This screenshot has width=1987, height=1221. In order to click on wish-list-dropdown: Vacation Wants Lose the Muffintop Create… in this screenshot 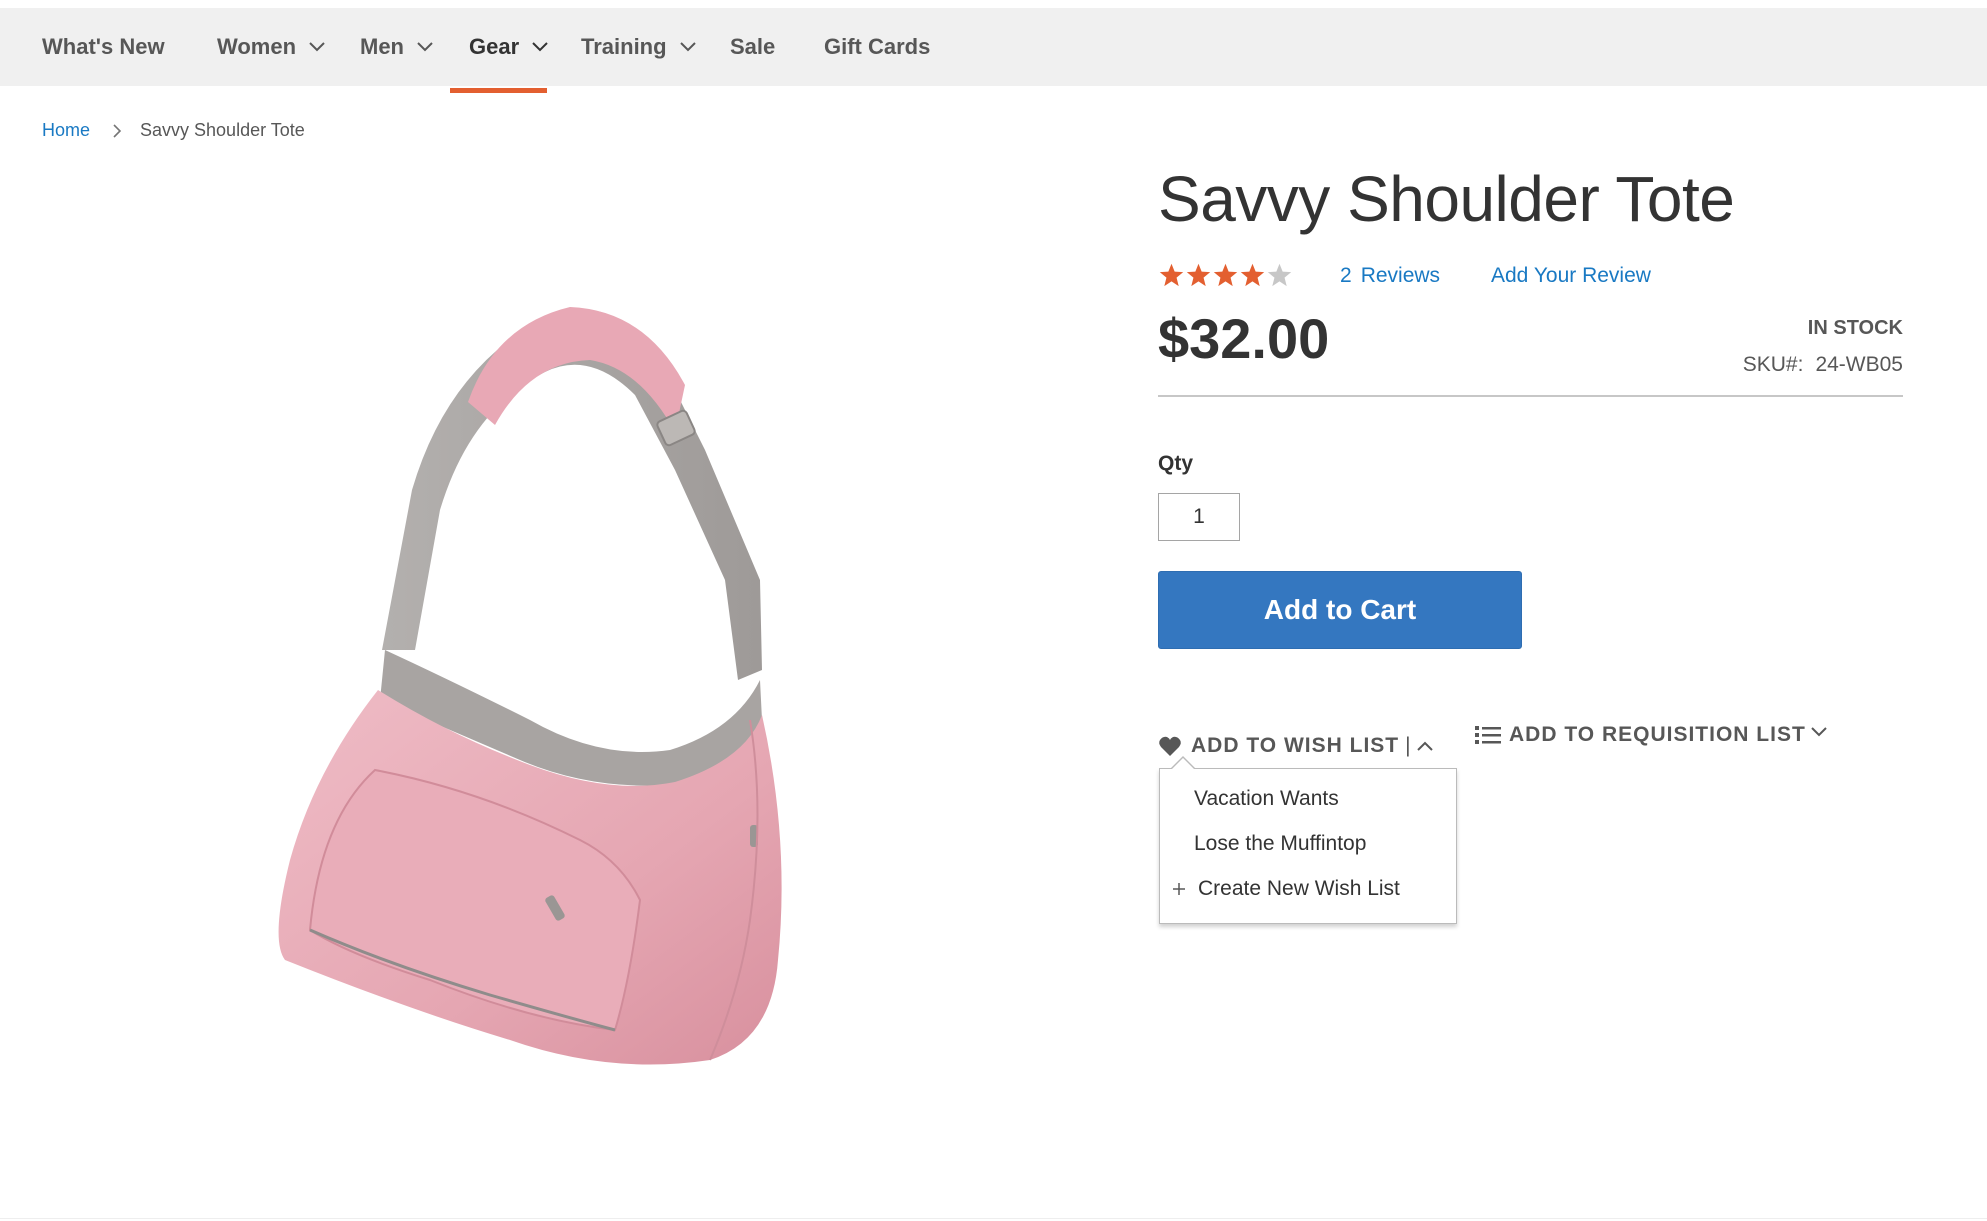, I will do `click(1308, 840)`.